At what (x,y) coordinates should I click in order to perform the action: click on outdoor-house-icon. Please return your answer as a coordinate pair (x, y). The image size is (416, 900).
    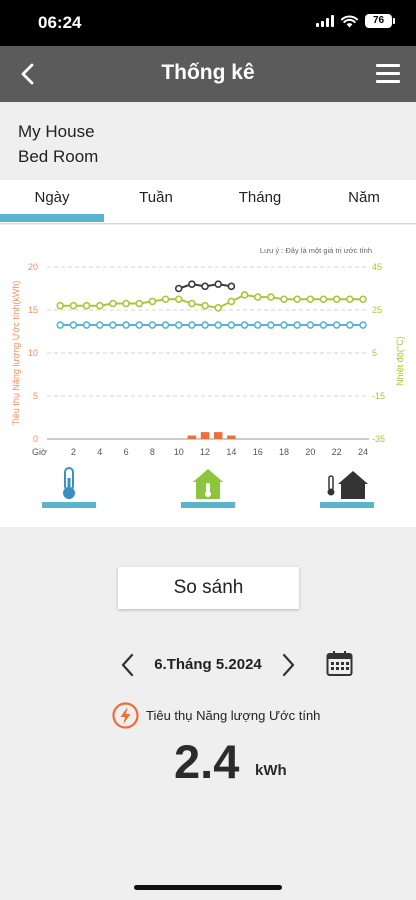
    Looking at the image, I should click on (347, 485).